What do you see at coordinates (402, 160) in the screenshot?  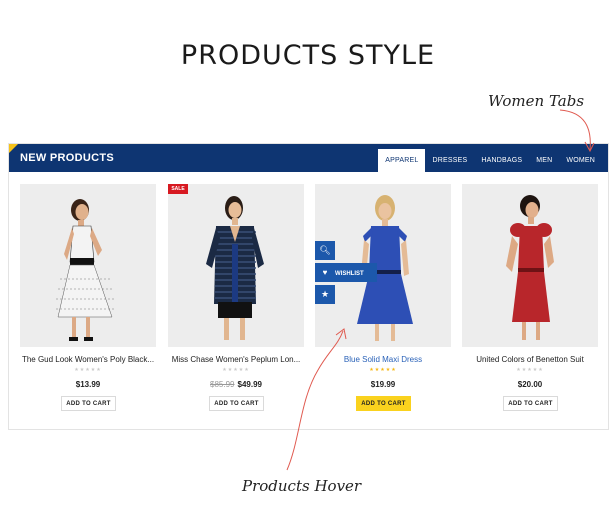 I see `tab-apparel: APPAREL` at bounding box center [402, 160].